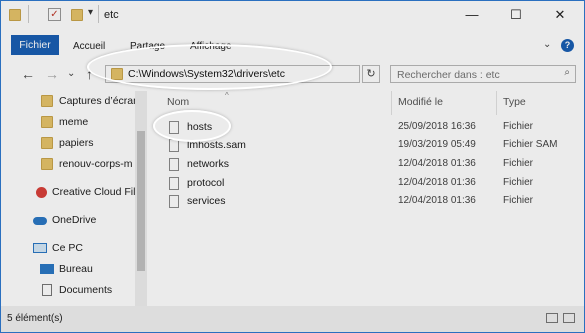 This screenshot has height=333, width=585. Describe the element at coordinates (52, 74) in the screenshot. I see `forward-arrow-icon: →` at that location.